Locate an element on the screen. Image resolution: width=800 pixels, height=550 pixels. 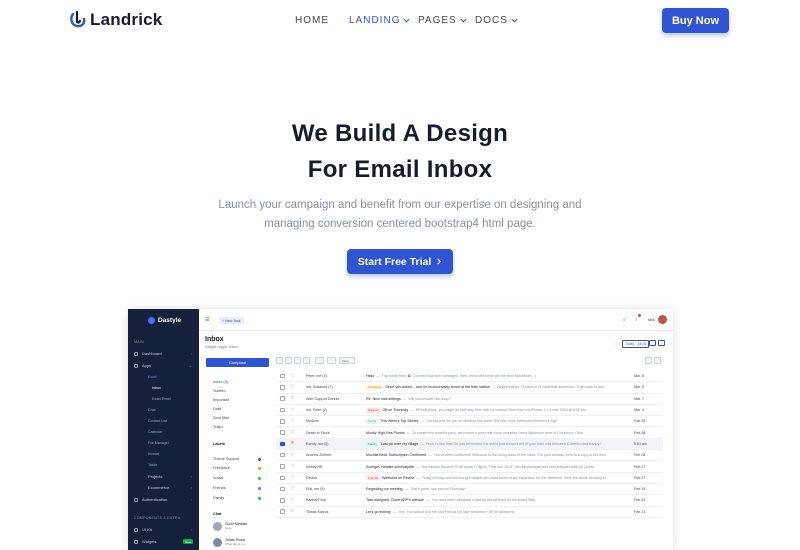
filter-icon is located at coordinates (661, 343).